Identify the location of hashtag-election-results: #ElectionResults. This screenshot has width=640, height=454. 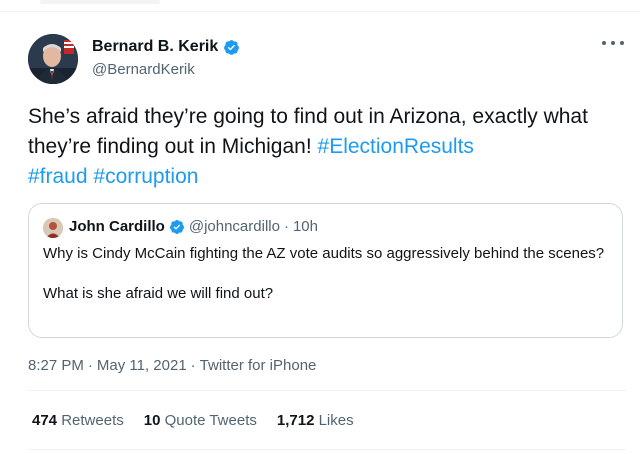
(396, 146).